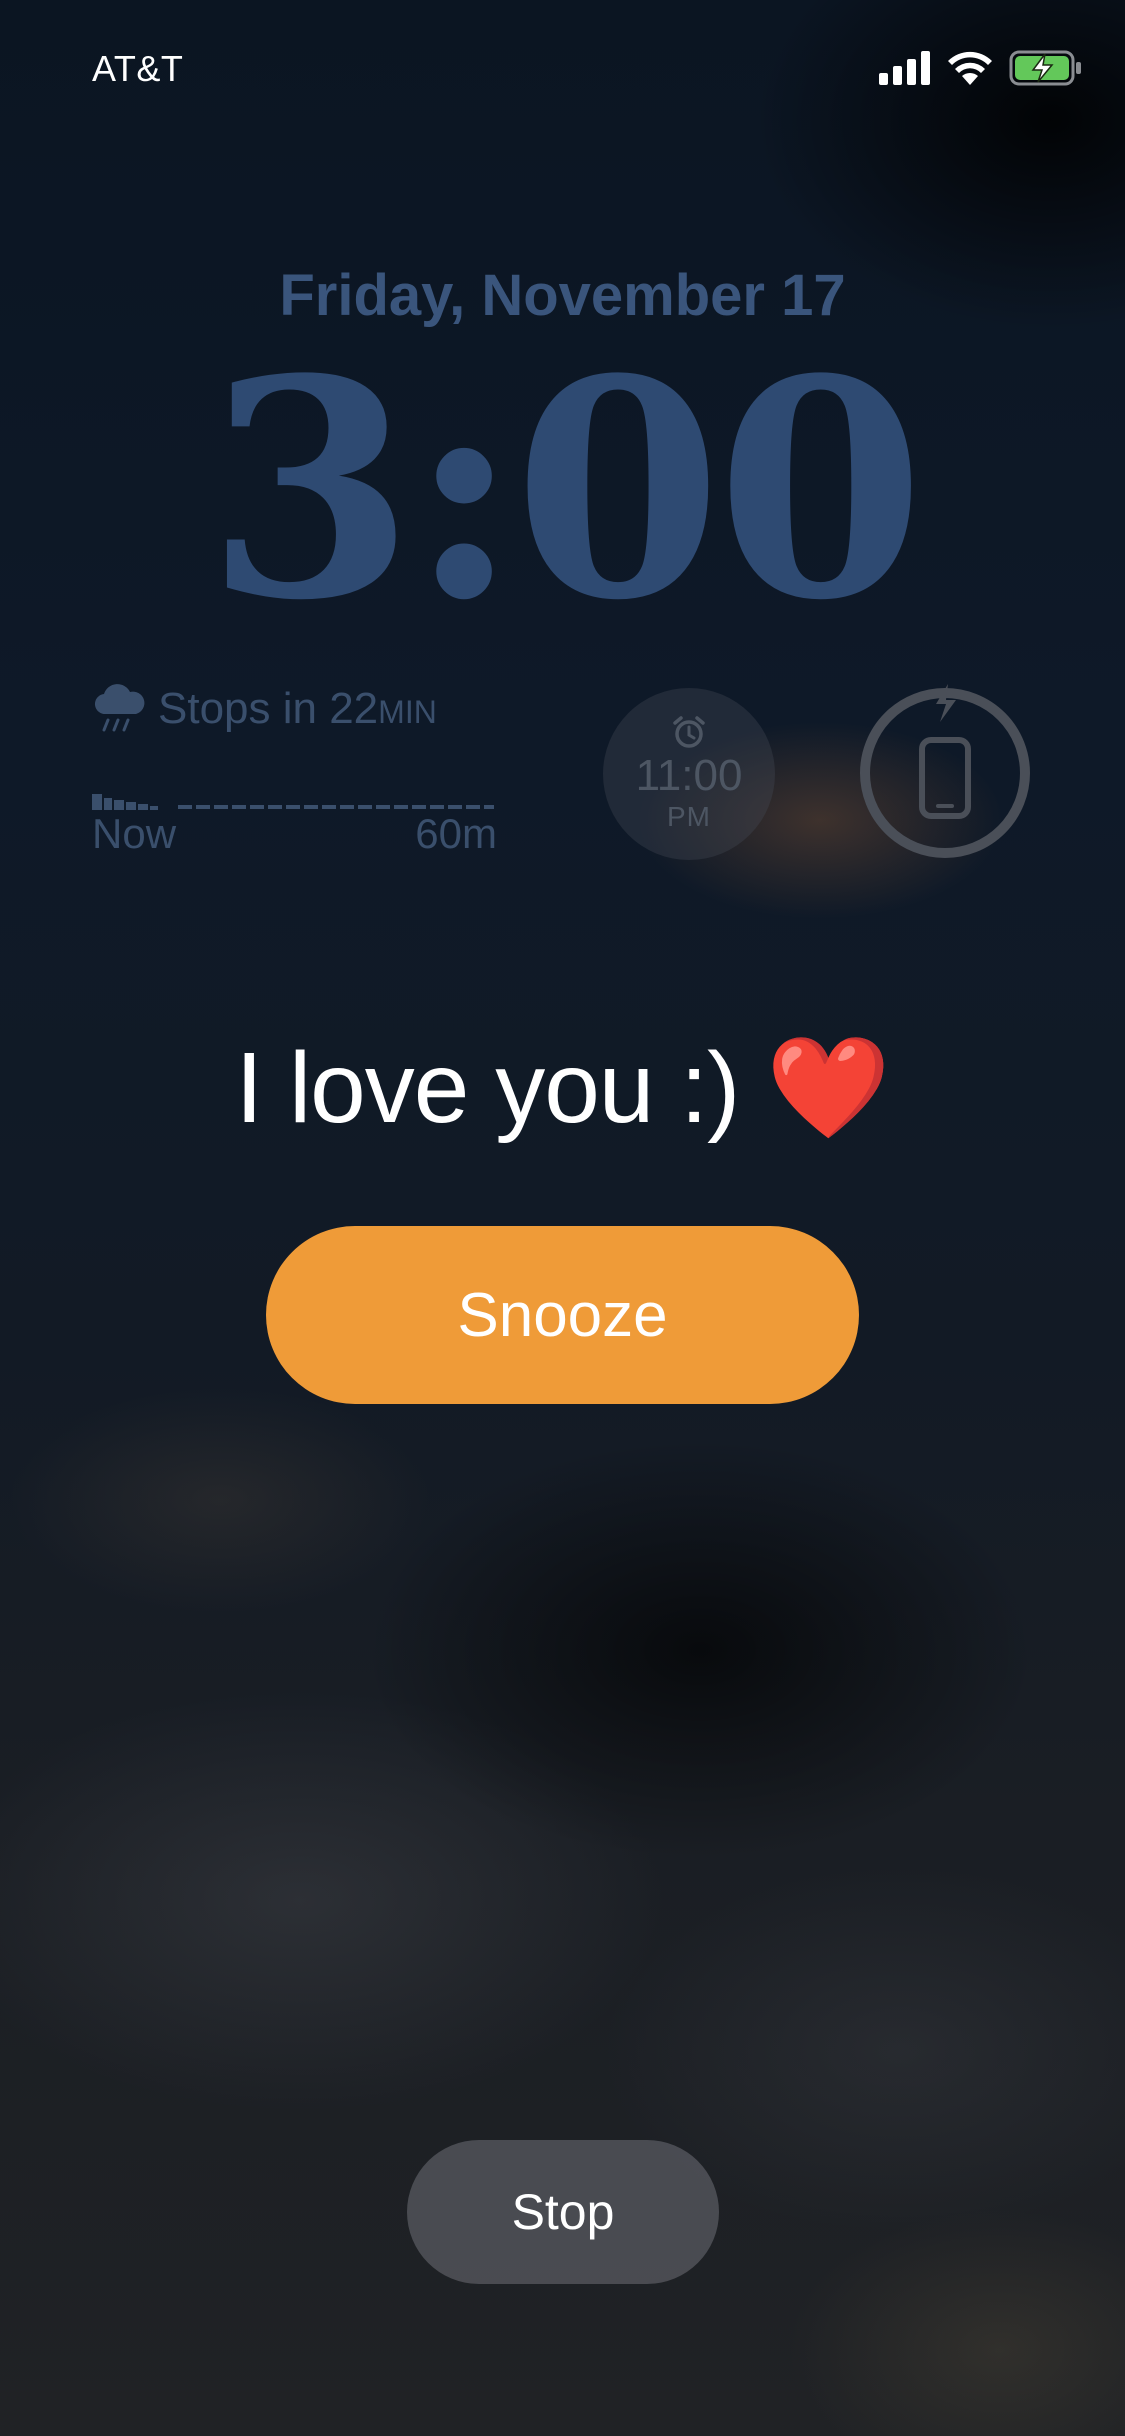 The width and height of the screenshot is (1125, 2436). What do you see at coordinates (689, 816) in the screenshot?
I see `alarm-ampm: PM` at bounding box center [689, 816].